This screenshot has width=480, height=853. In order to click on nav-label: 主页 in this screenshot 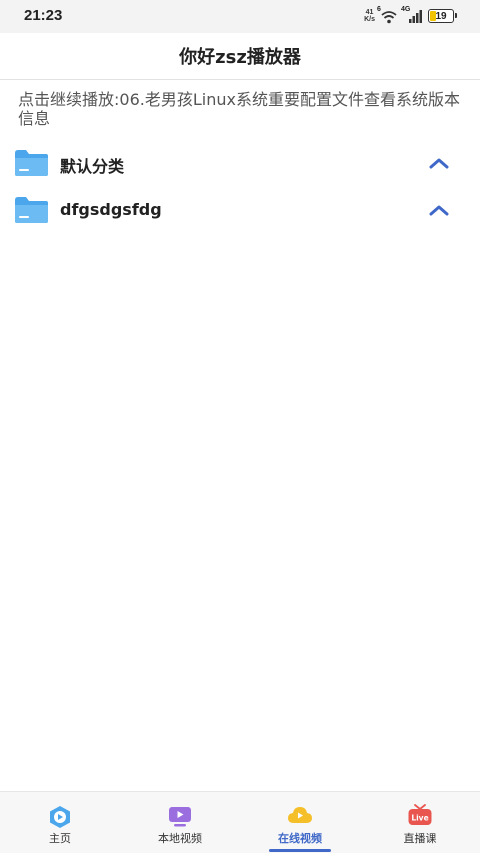, I will do `click(60, 838)`.